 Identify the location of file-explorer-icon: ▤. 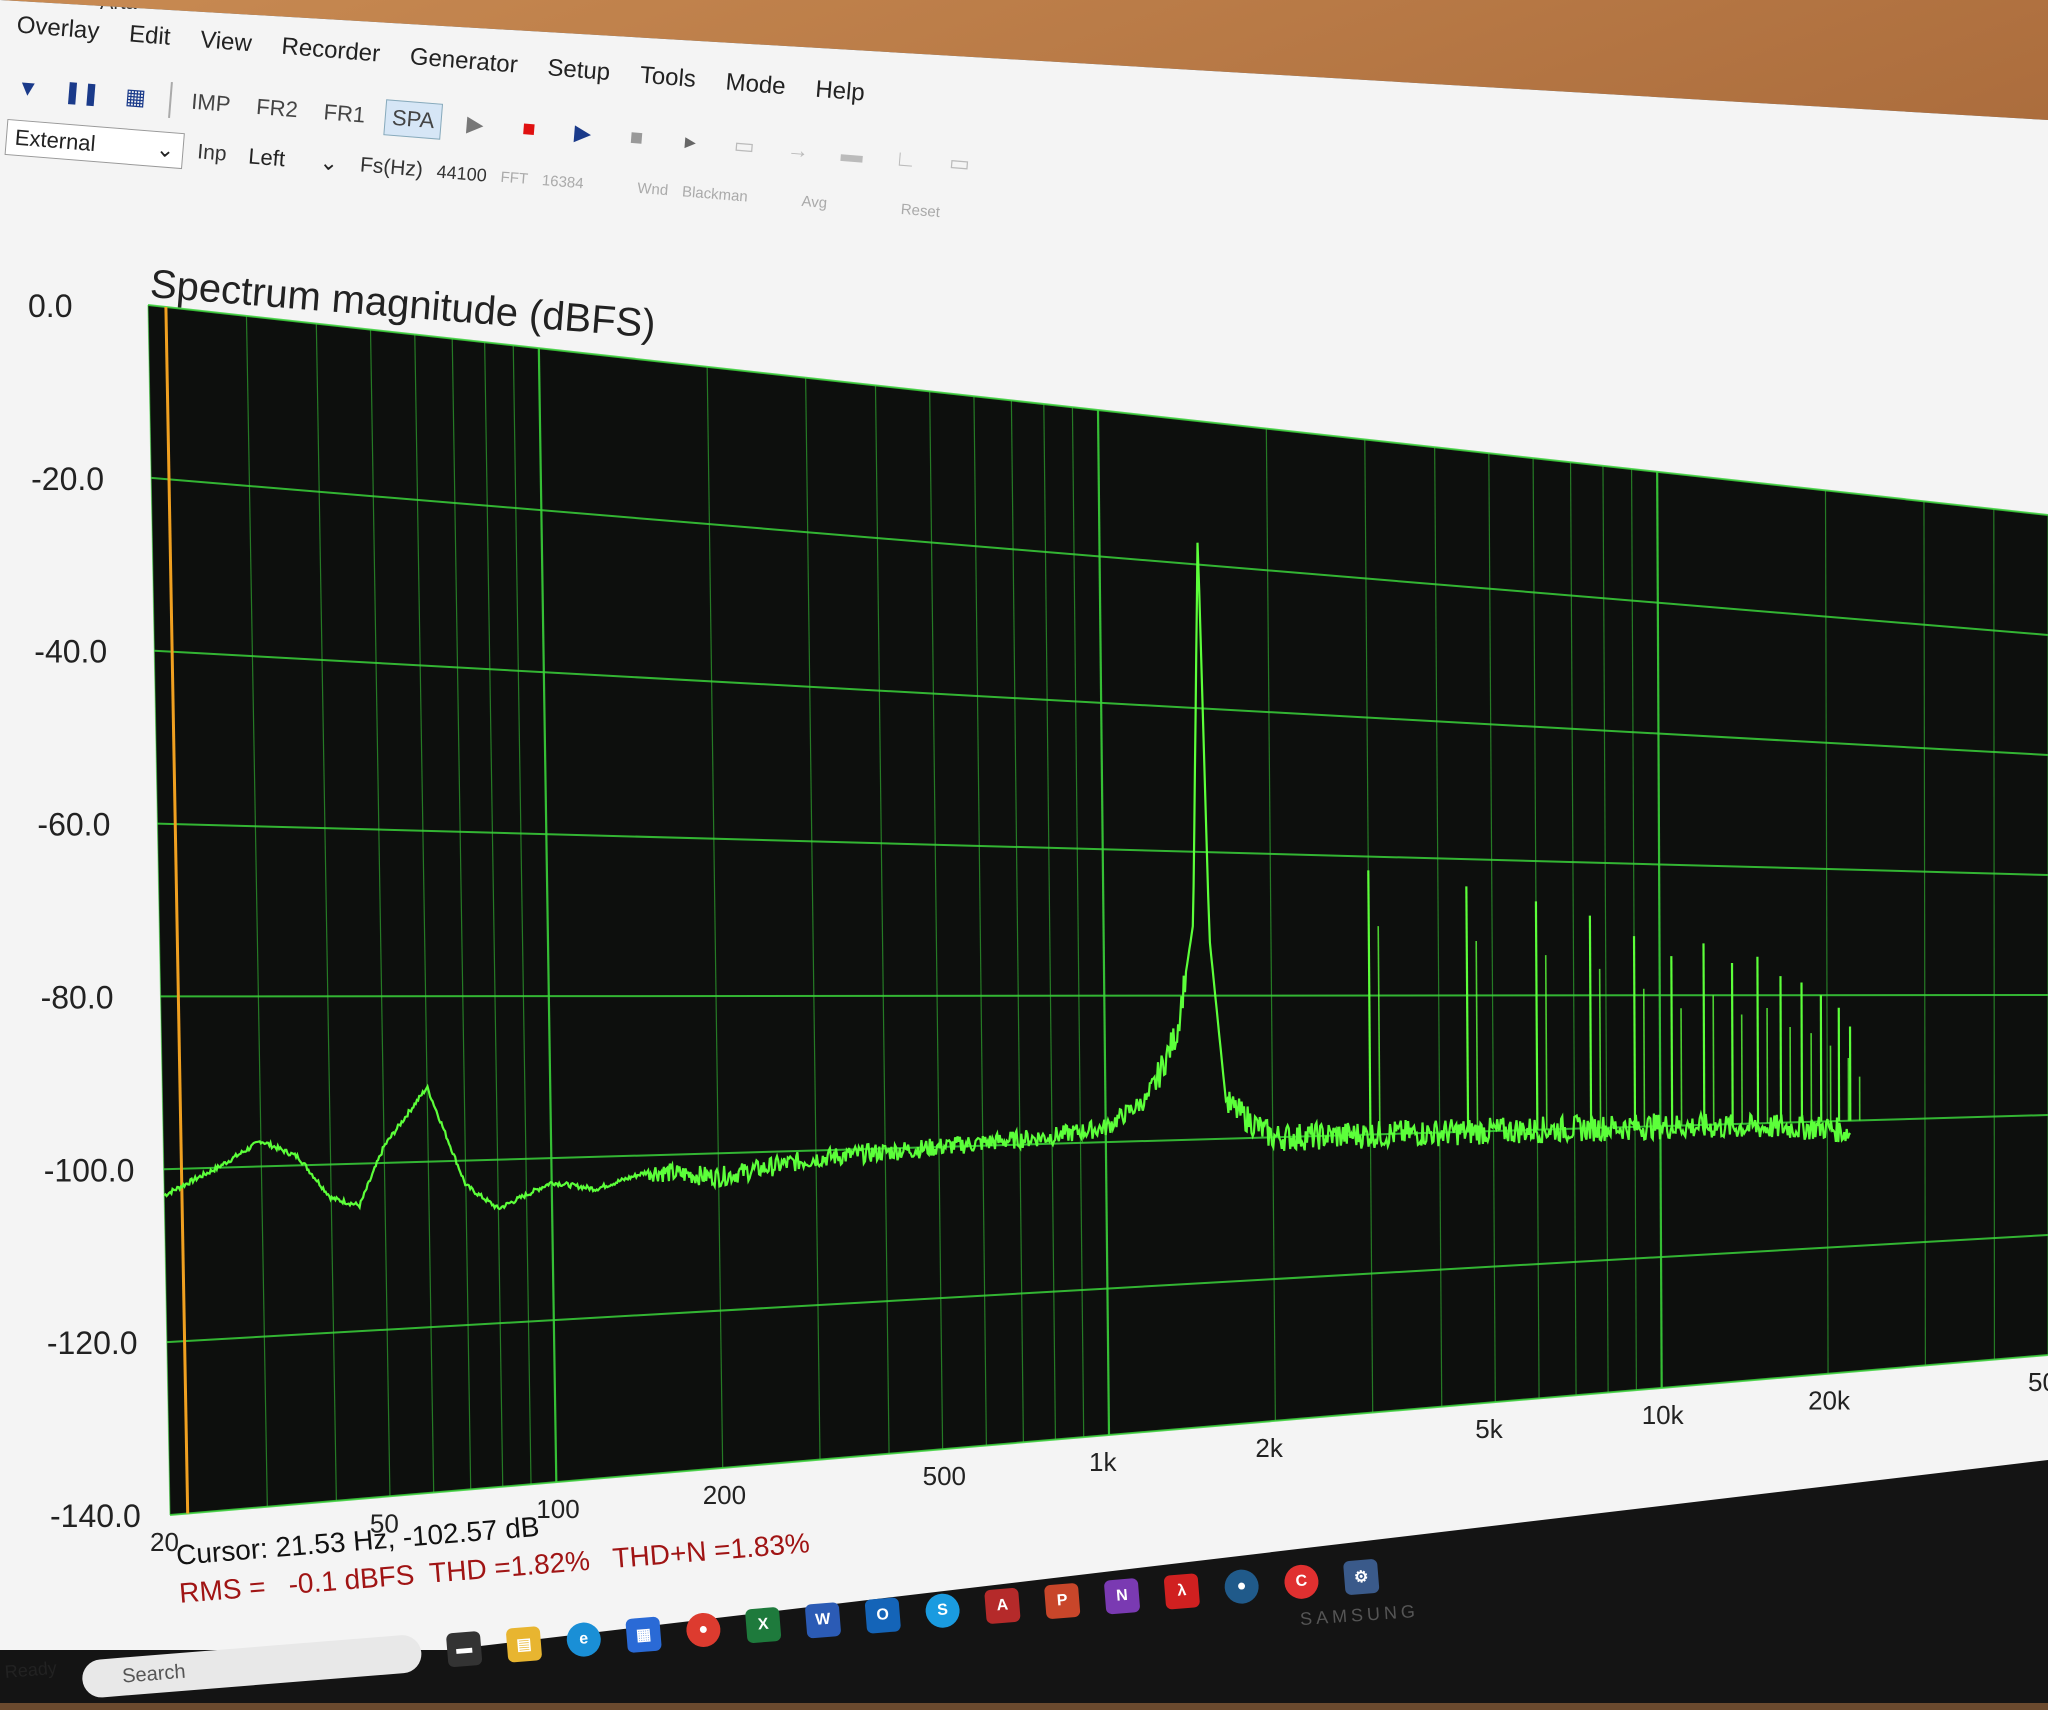
(524, 1644).